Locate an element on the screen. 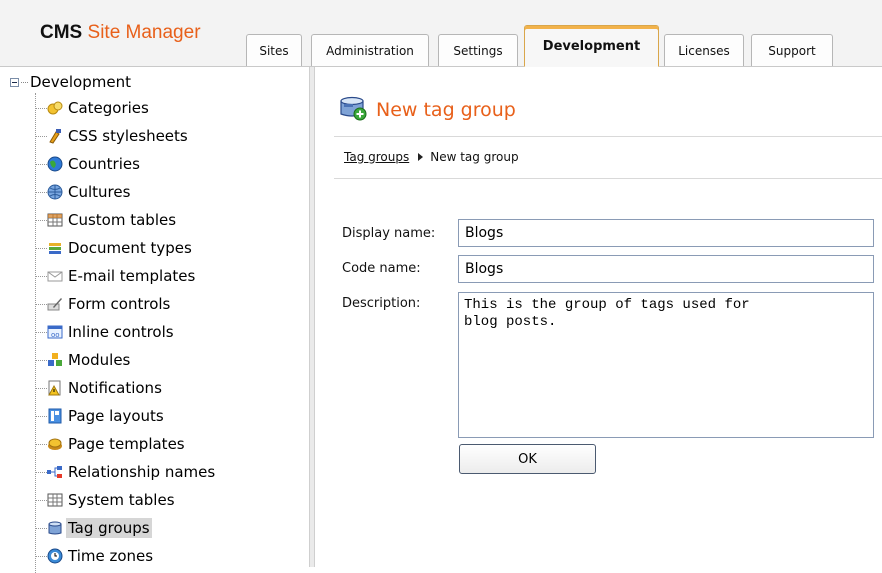 The width and height of the screenshot is (882, 573). page-header: New tag group is located at coordinates (427, 110).